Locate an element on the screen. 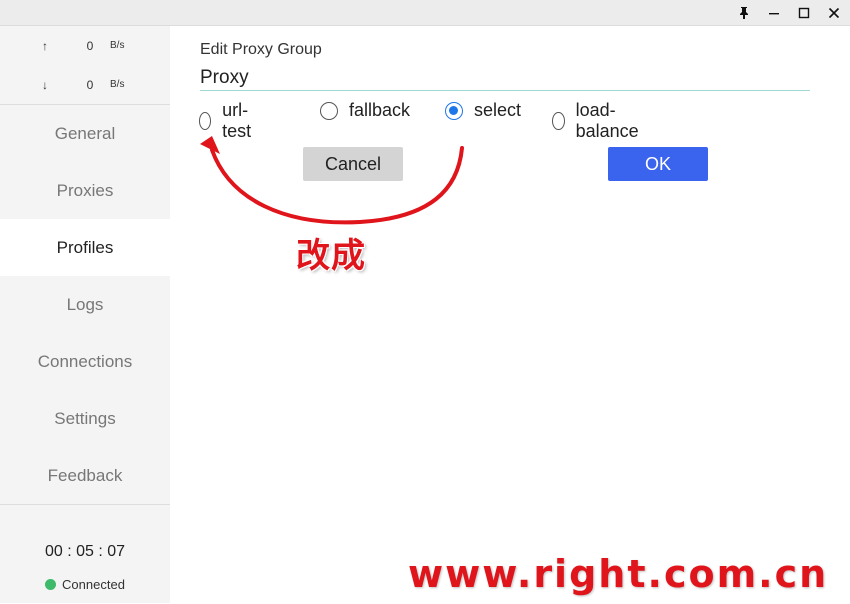 This screenshot has height=604, width=850. connection-status: Connected is located at coordinates (85, 584).